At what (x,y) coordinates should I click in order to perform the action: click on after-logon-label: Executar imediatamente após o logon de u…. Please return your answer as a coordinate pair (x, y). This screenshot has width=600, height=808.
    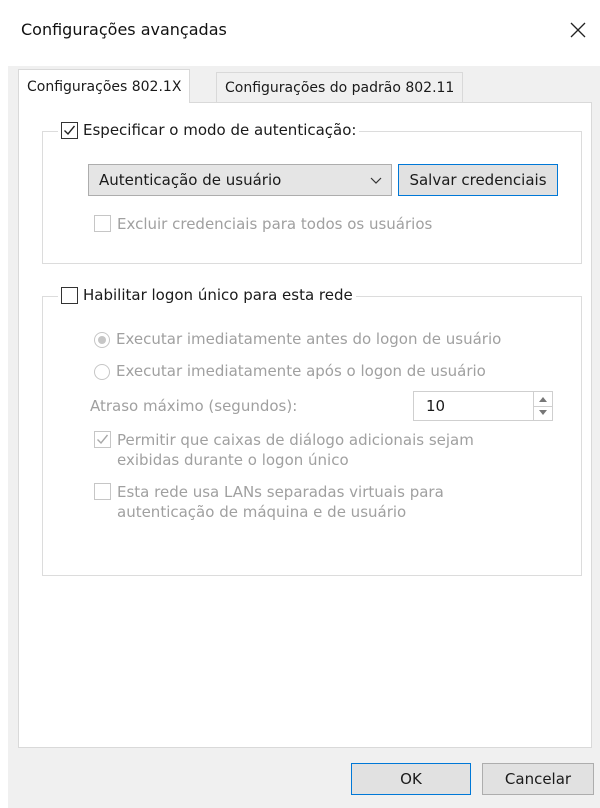
    Looking at the image, I should click on (301, 371).